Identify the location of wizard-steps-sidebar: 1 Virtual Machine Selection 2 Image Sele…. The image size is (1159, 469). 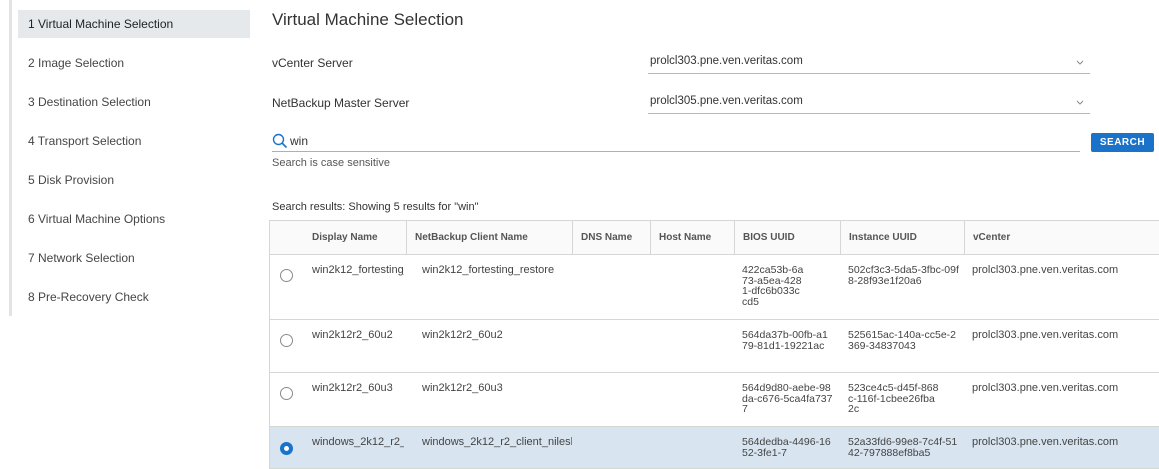
(129, 158).